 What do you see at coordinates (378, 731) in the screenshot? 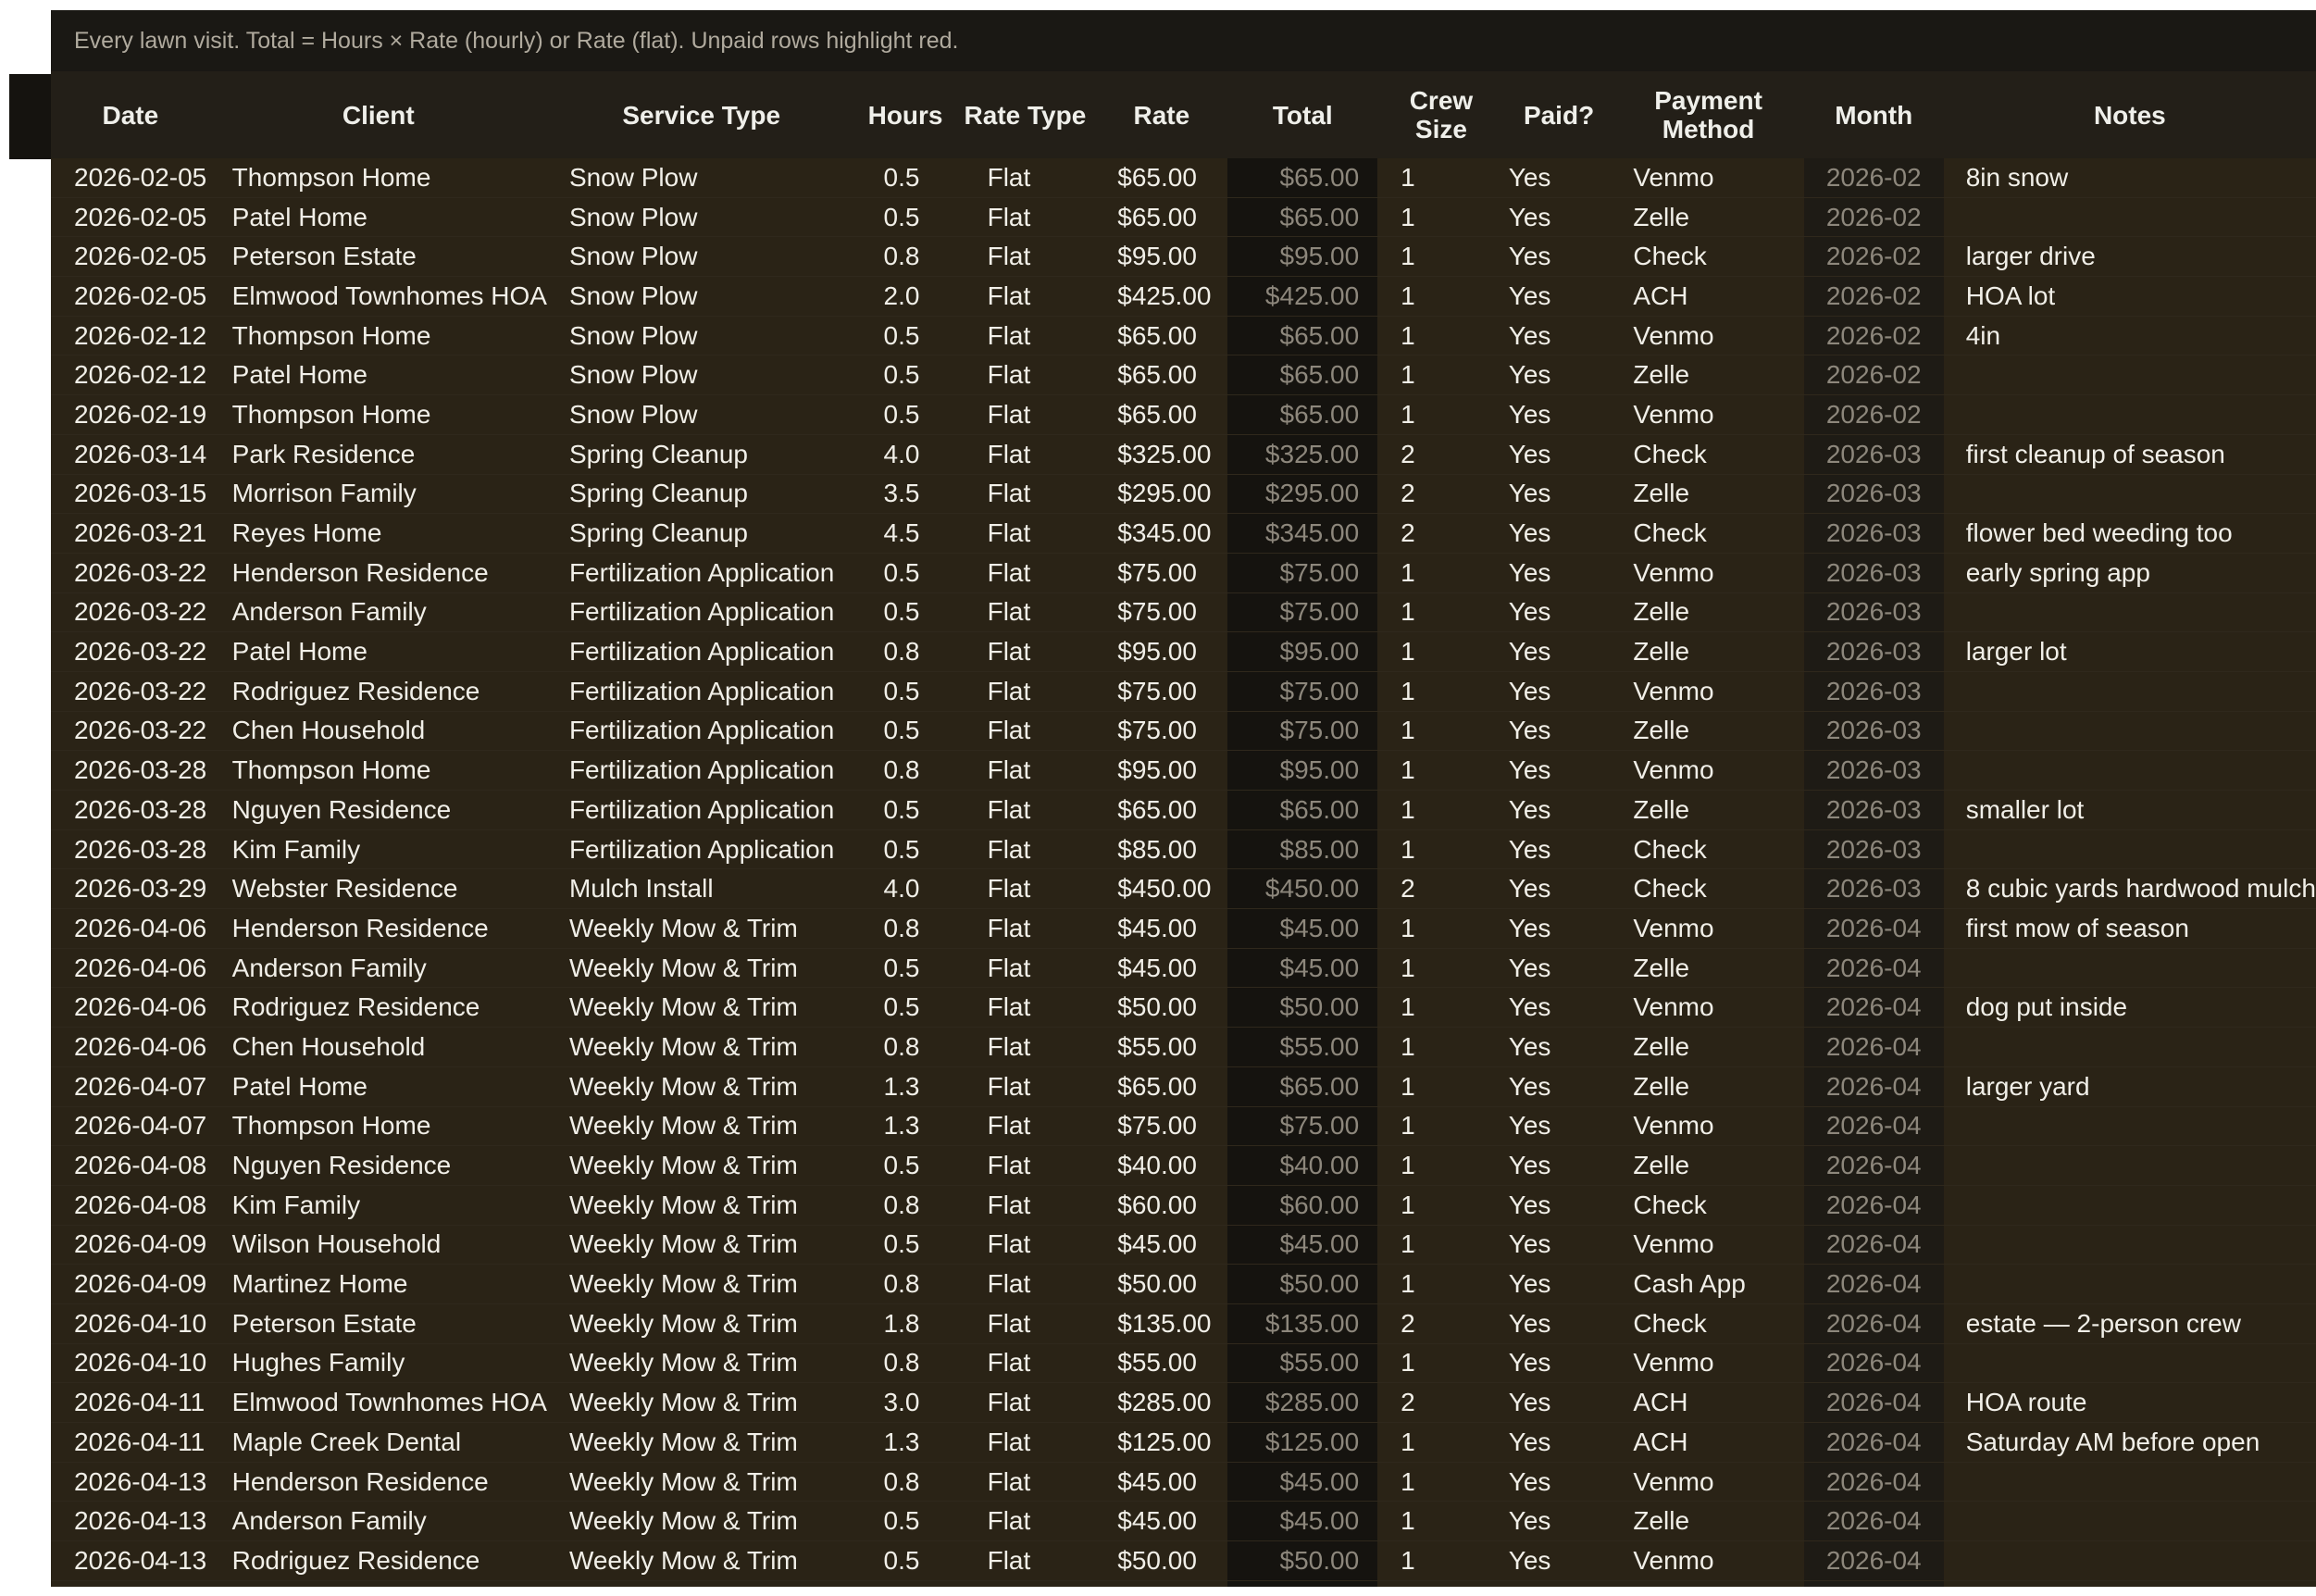
I see `client-cell: Chen Household` at bounding box center [378, 731].